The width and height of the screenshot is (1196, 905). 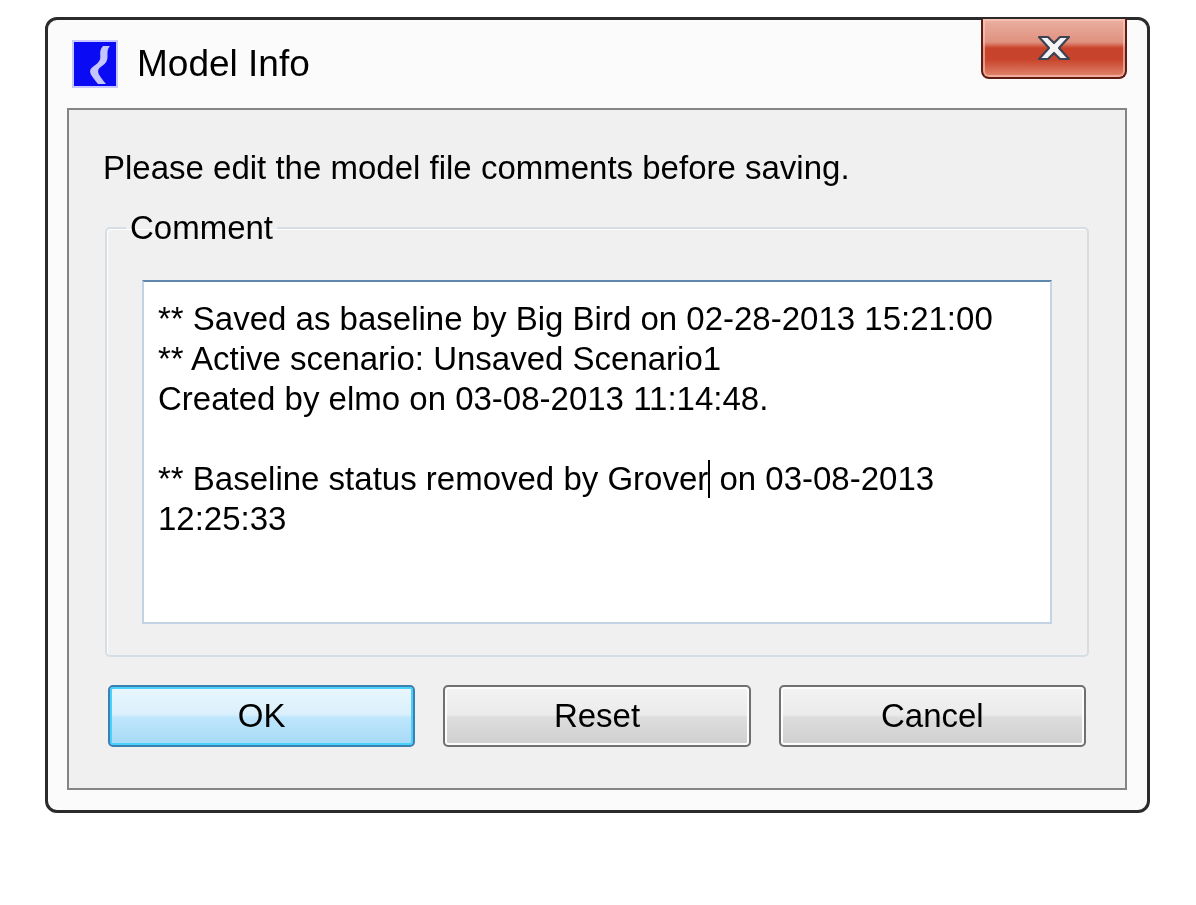 I want to click on dialog-button: Cancel, so click(x=932, y=716).